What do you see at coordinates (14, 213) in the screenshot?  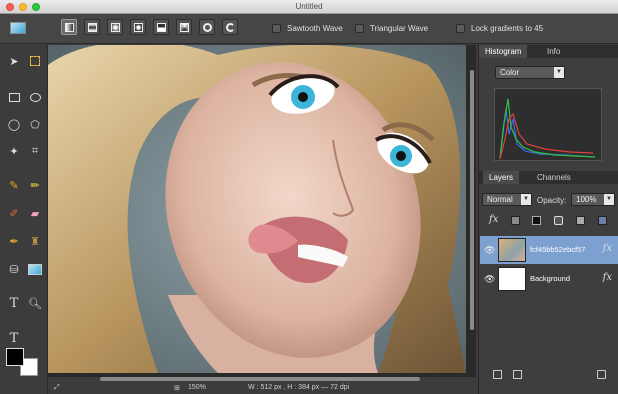 I see `clone-stamp-icon: ✐` at bounding box center [14, 213].